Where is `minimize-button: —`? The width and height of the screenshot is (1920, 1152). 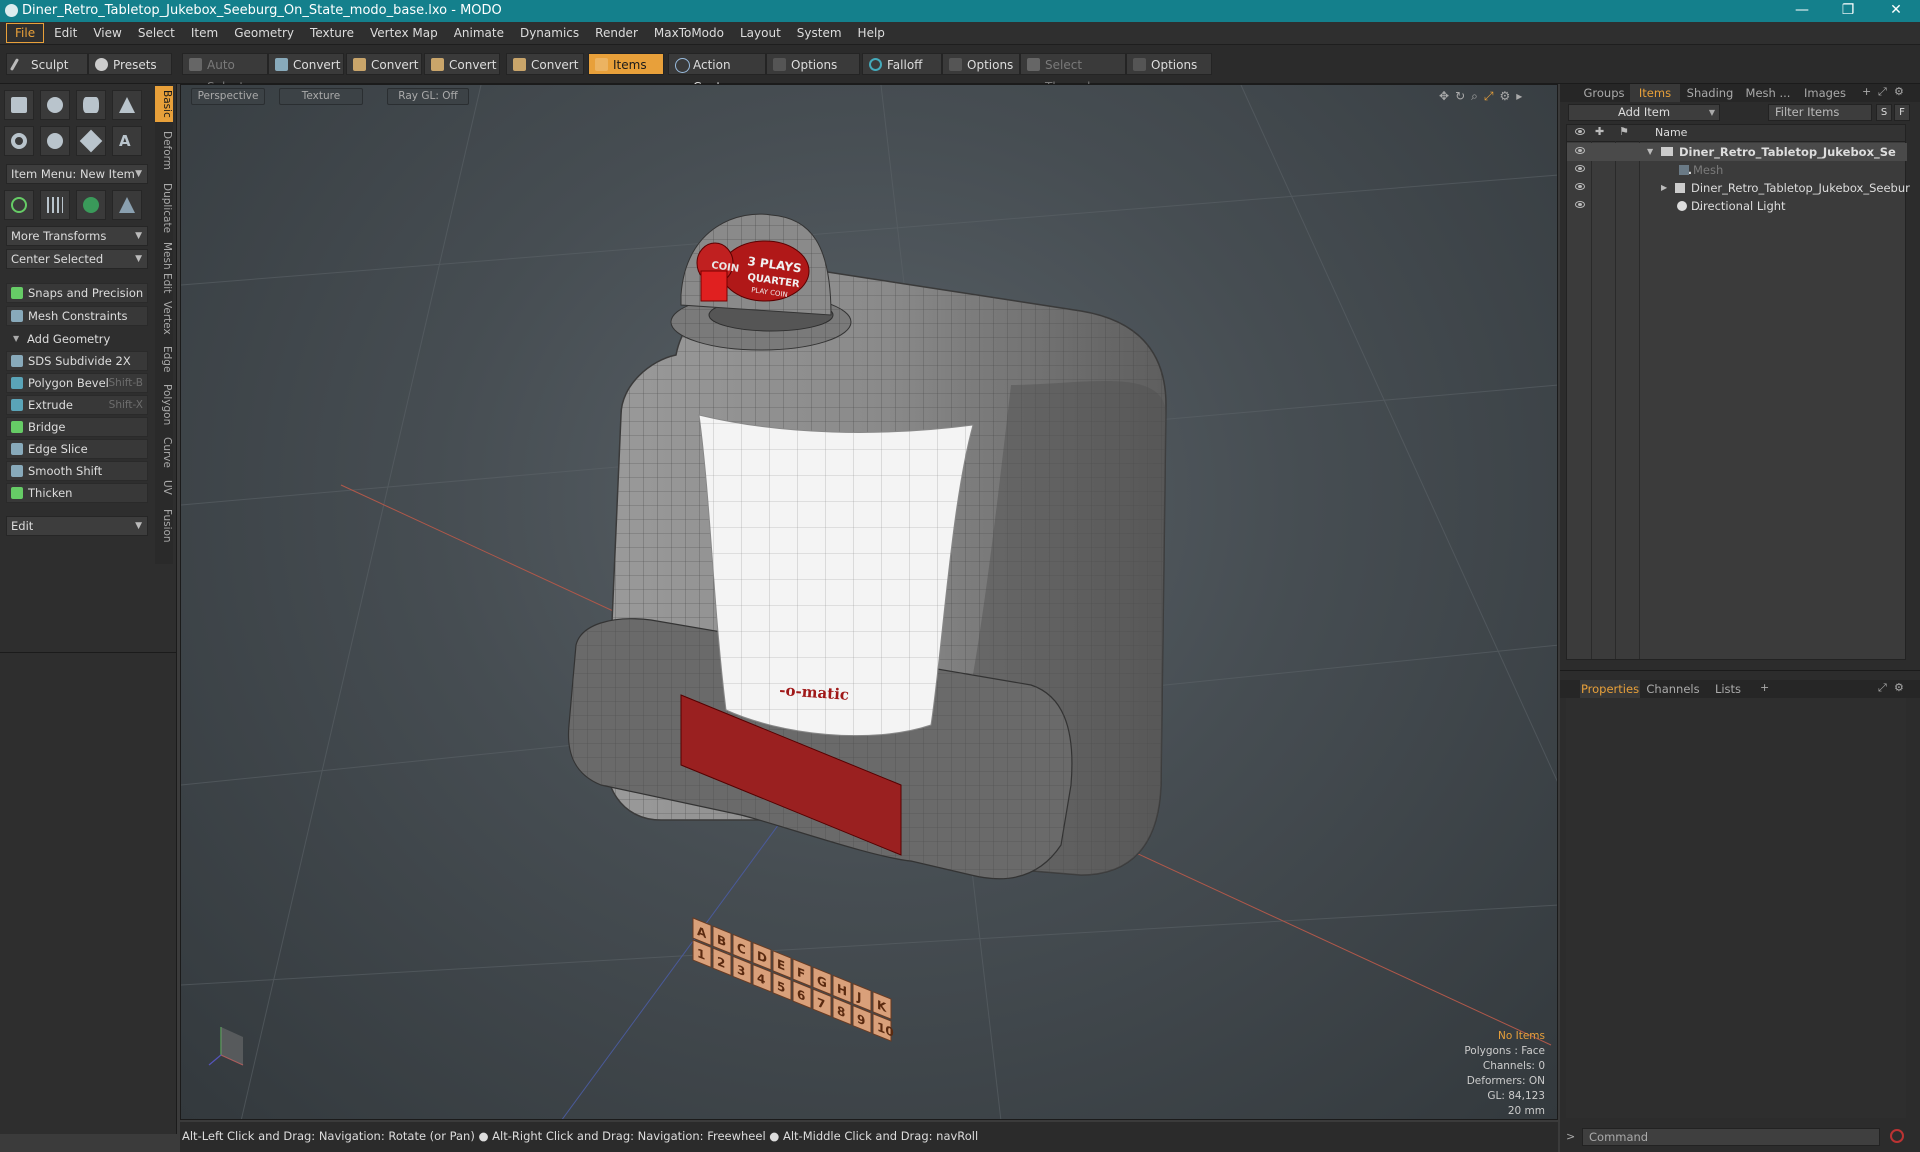
minimize-button: — is located at coordinates (1802, 11).